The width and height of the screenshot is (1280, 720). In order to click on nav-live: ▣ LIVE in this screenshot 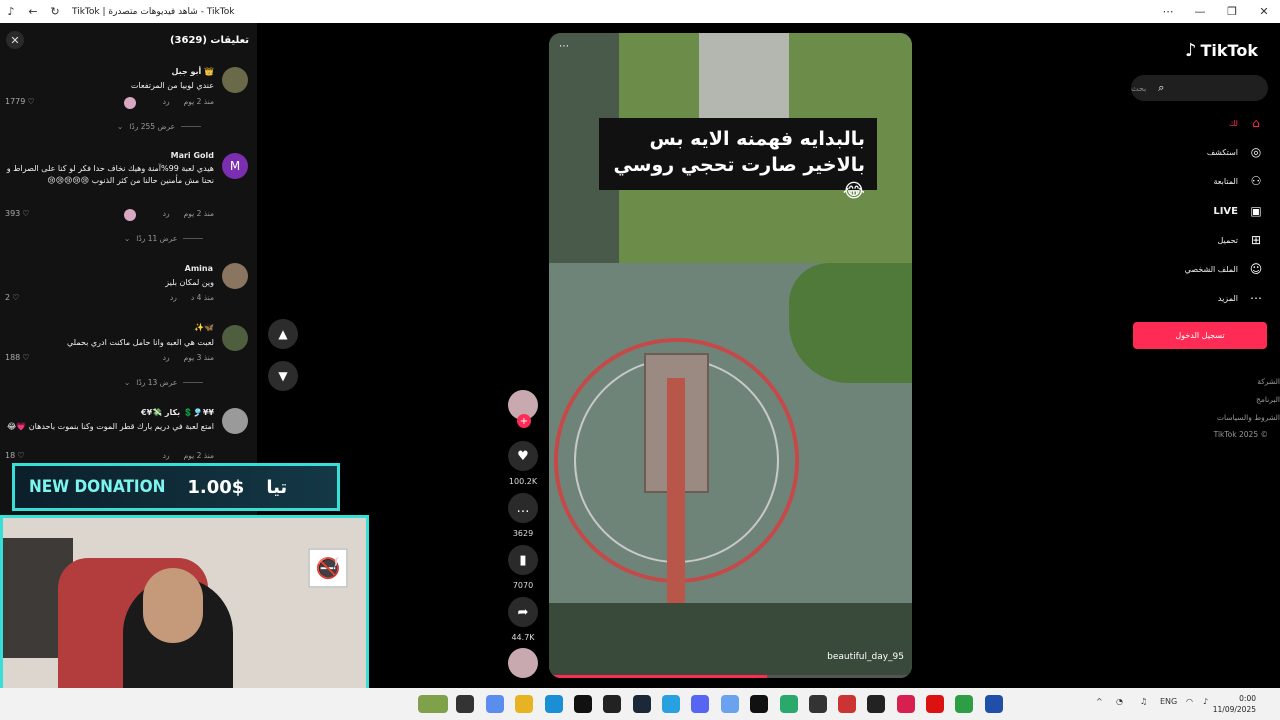, I will do `click(1238, 211)`.